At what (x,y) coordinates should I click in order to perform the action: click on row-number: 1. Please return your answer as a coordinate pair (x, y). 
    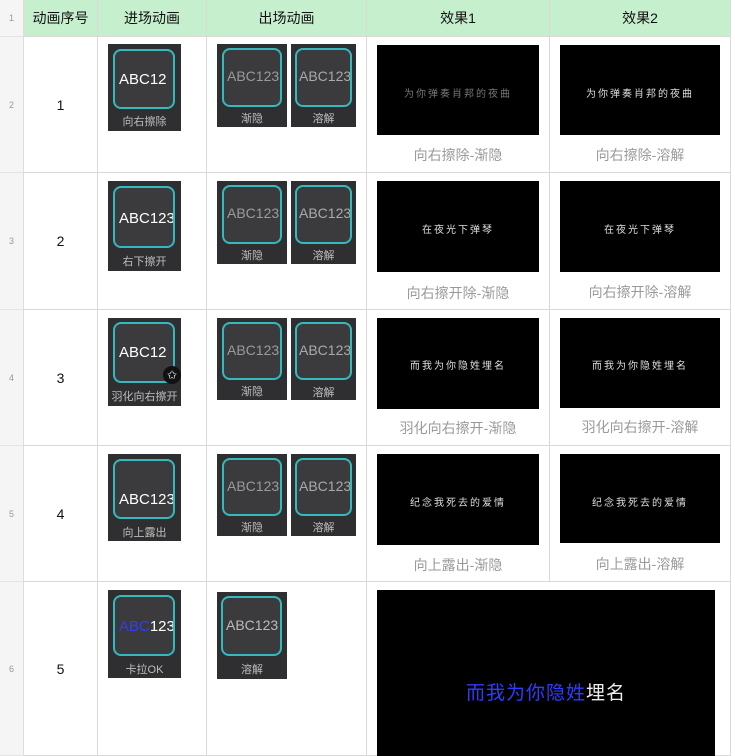
    Looking at the image, I should click on (11, 18).